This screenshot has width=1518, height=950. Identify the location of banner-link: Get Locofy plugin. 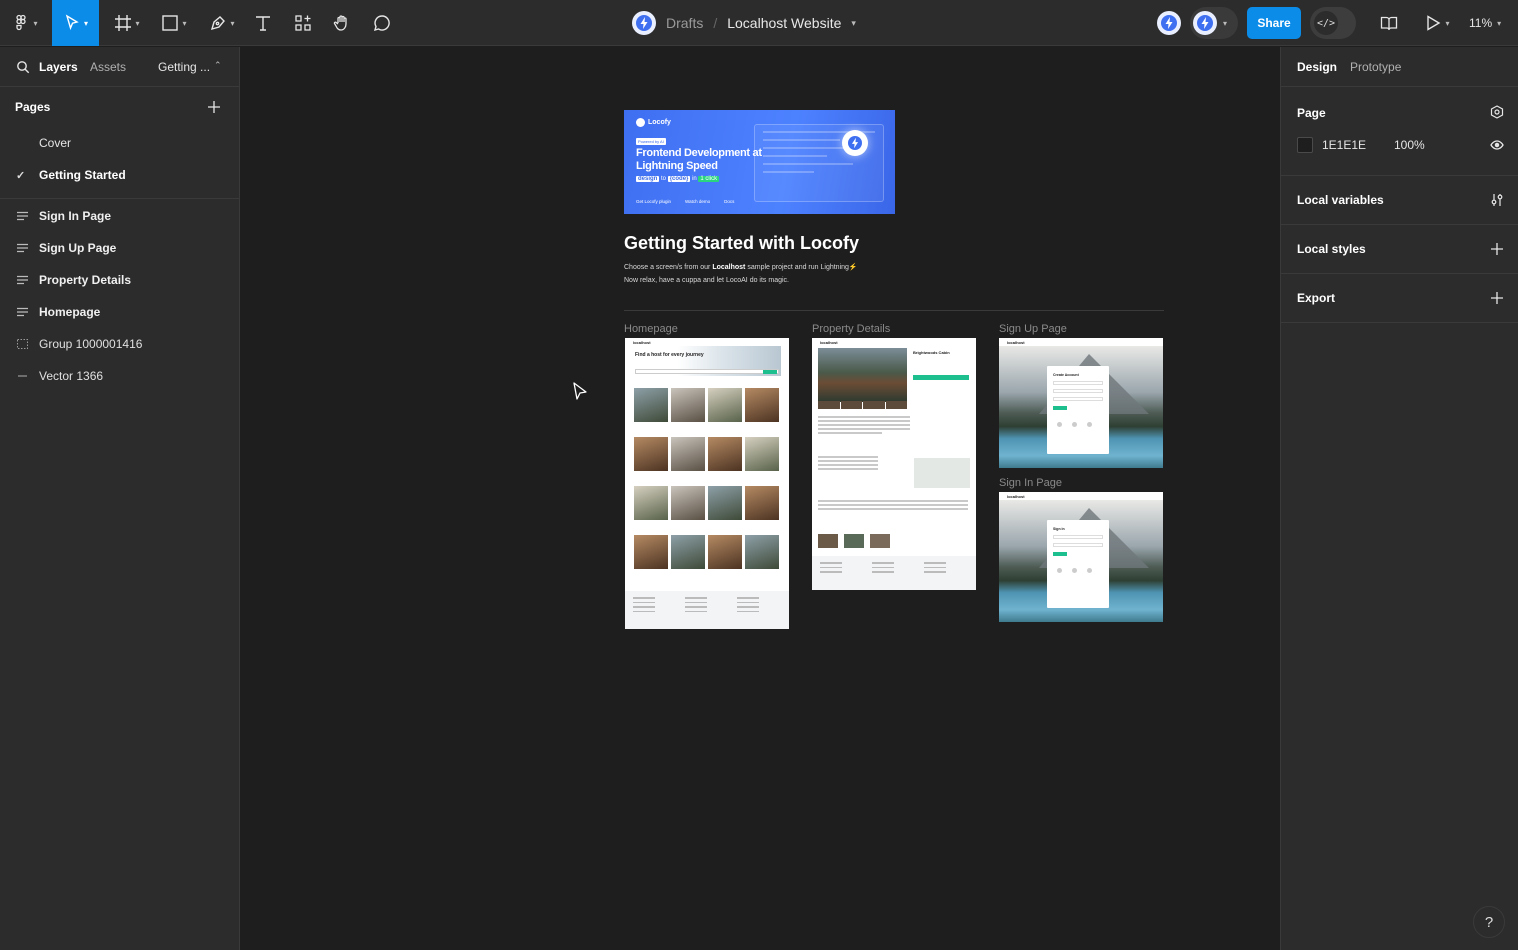
(653, 201).